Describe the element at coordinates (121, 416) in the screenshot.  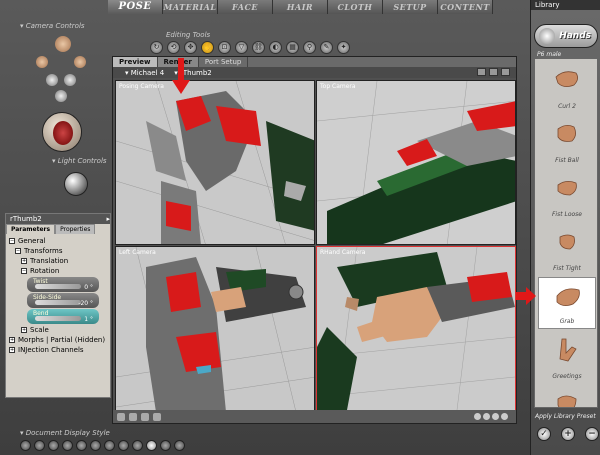
I see `ground-plane-icon` at that location.